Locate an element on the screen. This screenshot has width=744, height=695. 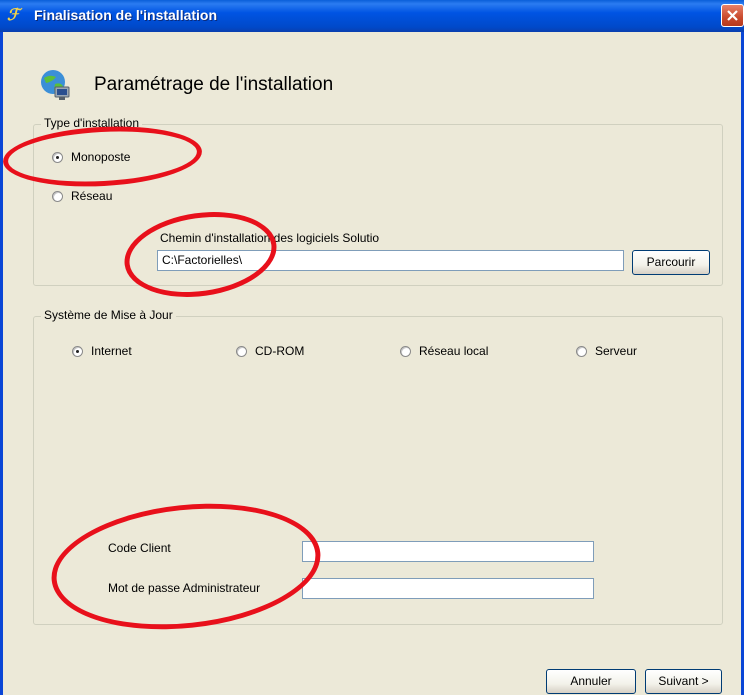
cancel-button: Annuler is located at coordinates (591, 681).